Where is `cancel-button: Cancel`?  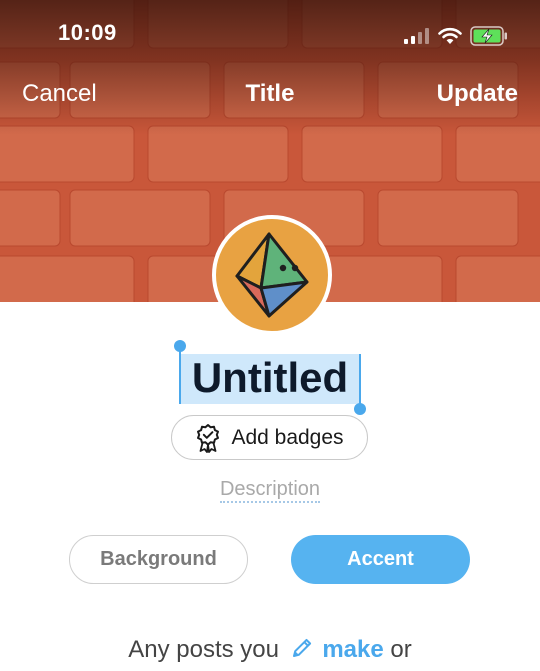 cancel-button: Cancel is located at coordinates (59, 94).